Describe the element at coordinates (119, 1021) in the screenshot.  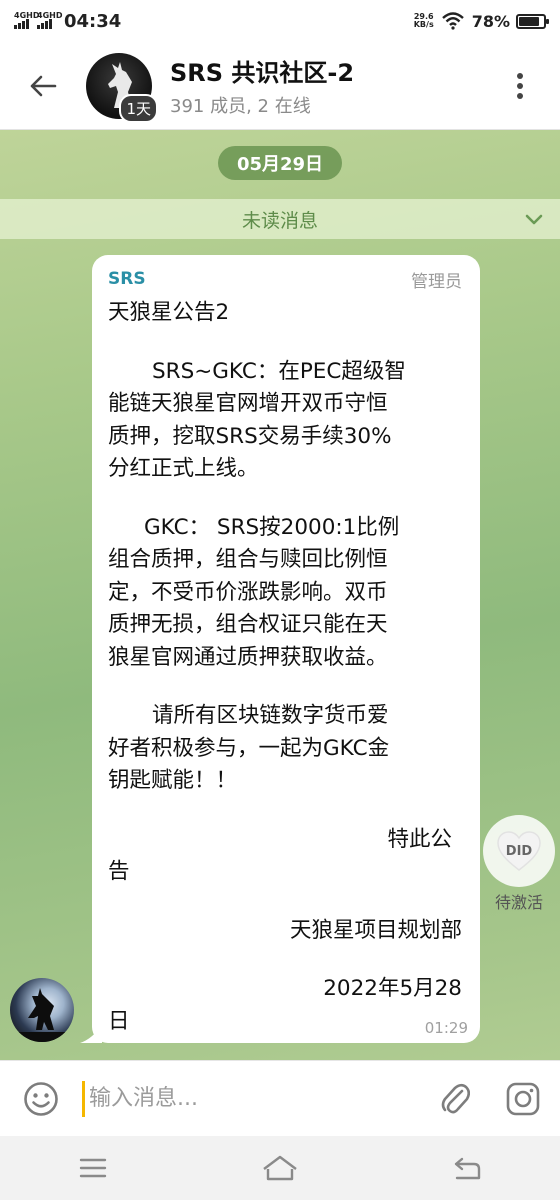
I see `message-line: 日` at that location.